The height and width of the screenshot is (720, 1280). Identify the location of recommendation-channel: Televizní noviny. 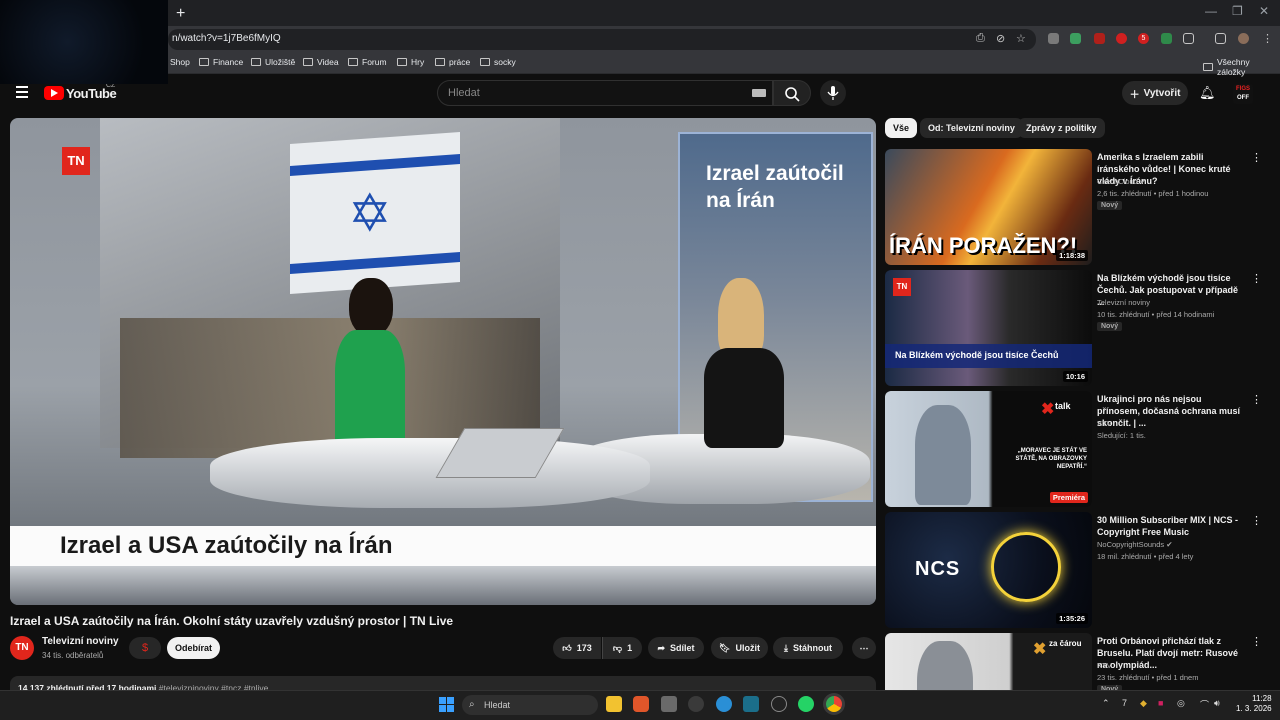
(1123, 302).